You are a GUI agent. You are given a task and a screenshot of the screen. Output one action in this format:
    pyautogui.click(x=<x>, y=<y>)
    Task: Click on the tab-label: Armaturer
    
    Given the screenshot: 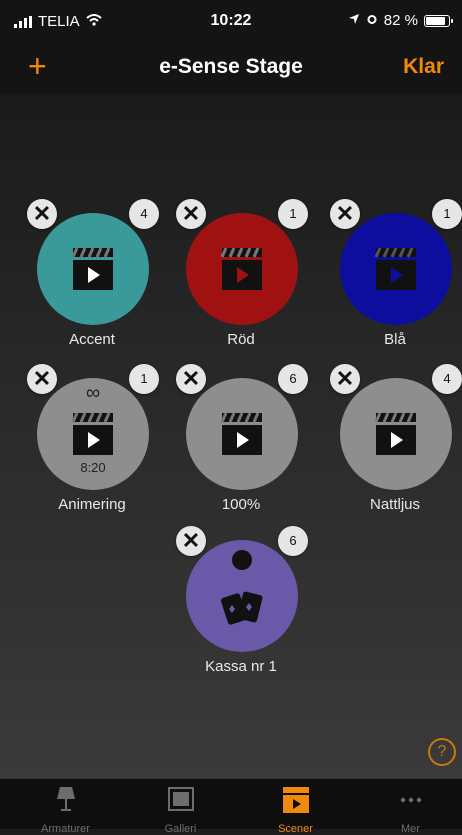 What is the action you would take?
    pyautogui.click(x=65, y=829)
    